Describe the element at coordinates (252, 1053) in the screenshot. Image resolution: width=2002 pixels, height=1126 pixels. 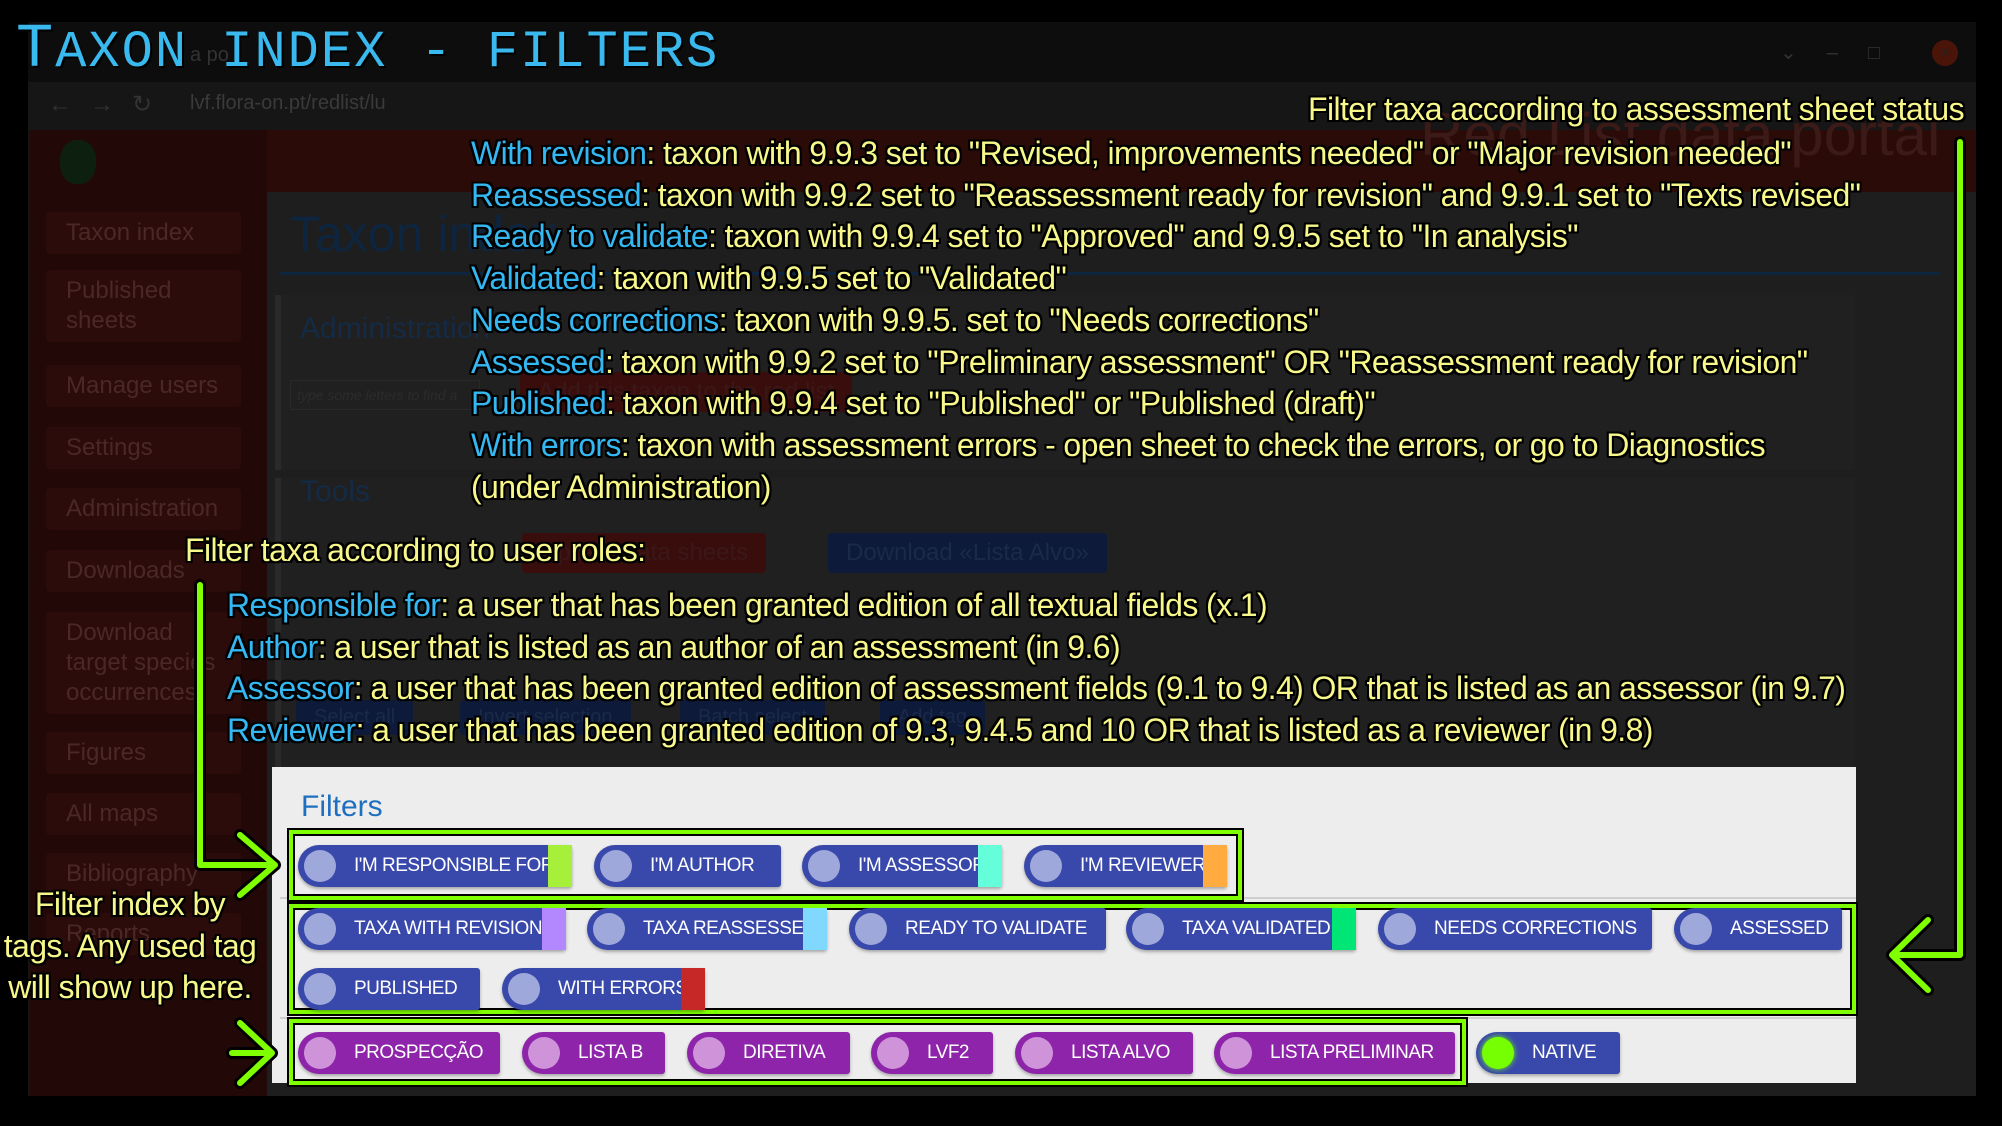
I see `tags-arrow` at that location.